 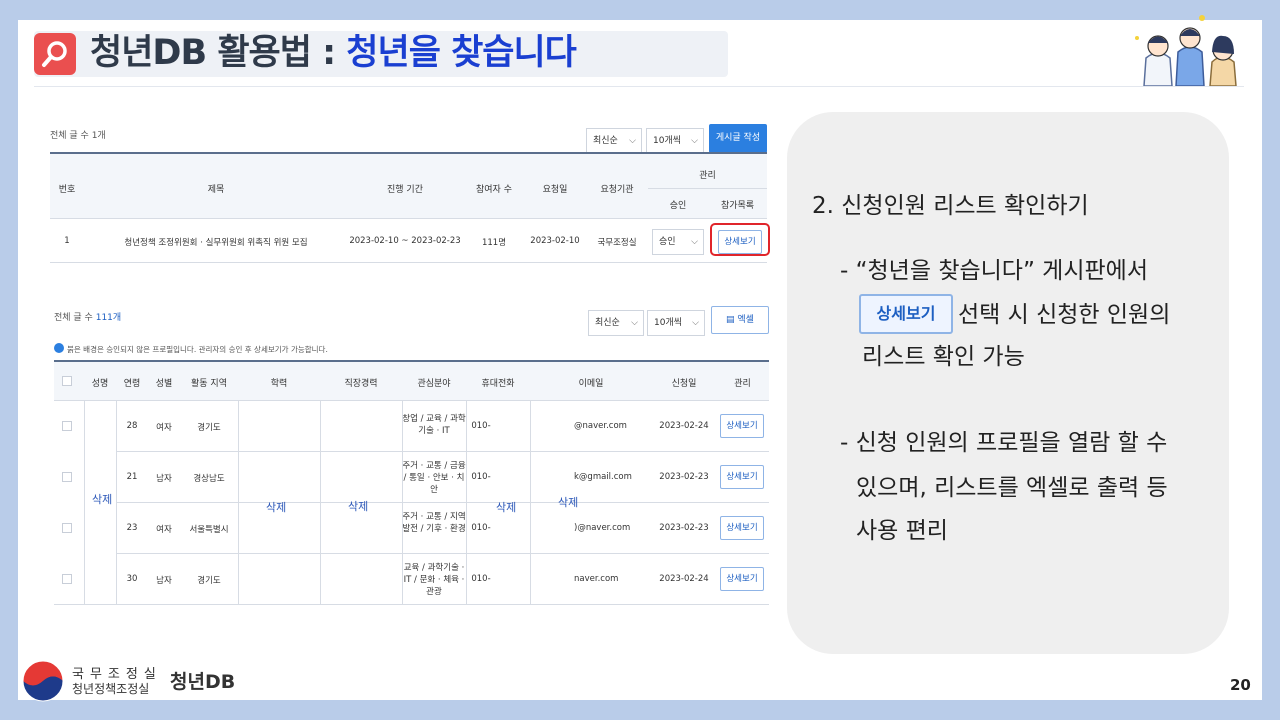 What do you see at coordinates (1240, 685) in the screenshot?
I see `page-number: 20` at bounding box center [1240, 685].